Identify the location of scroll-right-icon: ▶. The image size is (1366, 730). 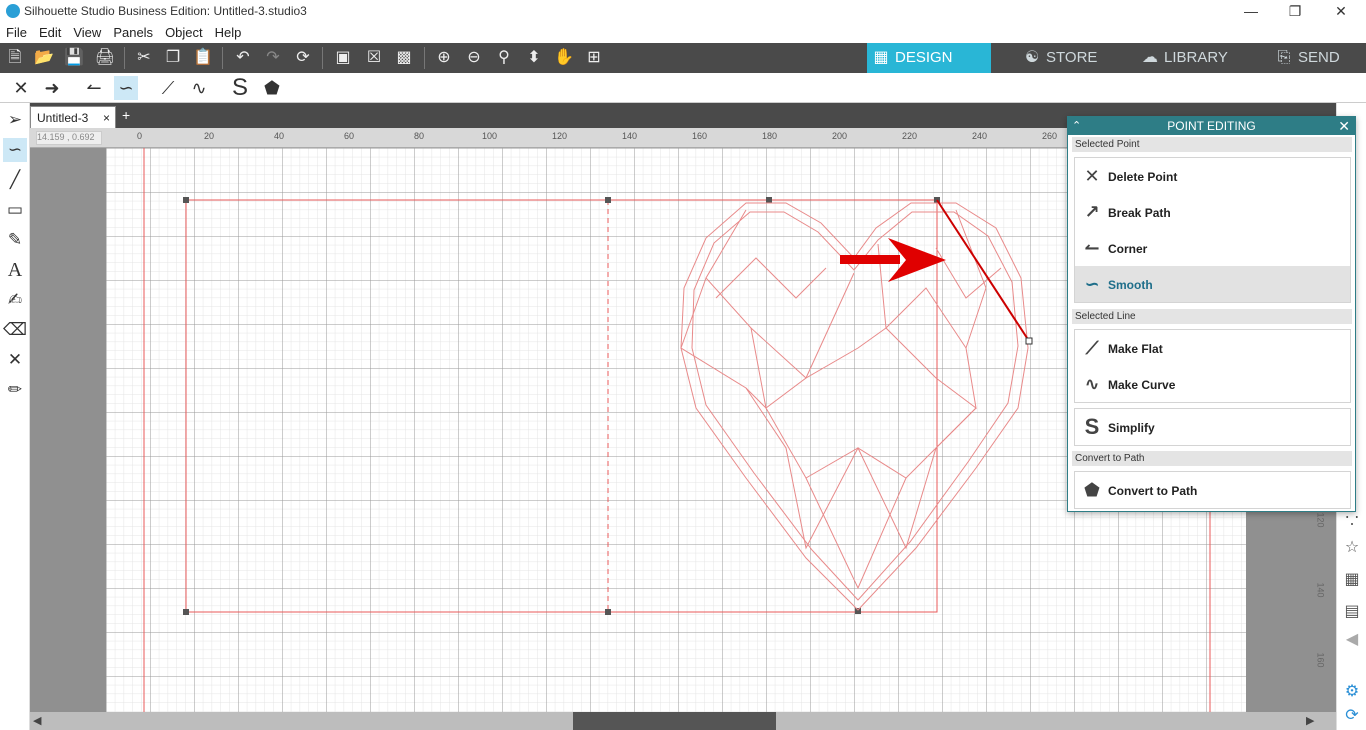
(1310, 720).